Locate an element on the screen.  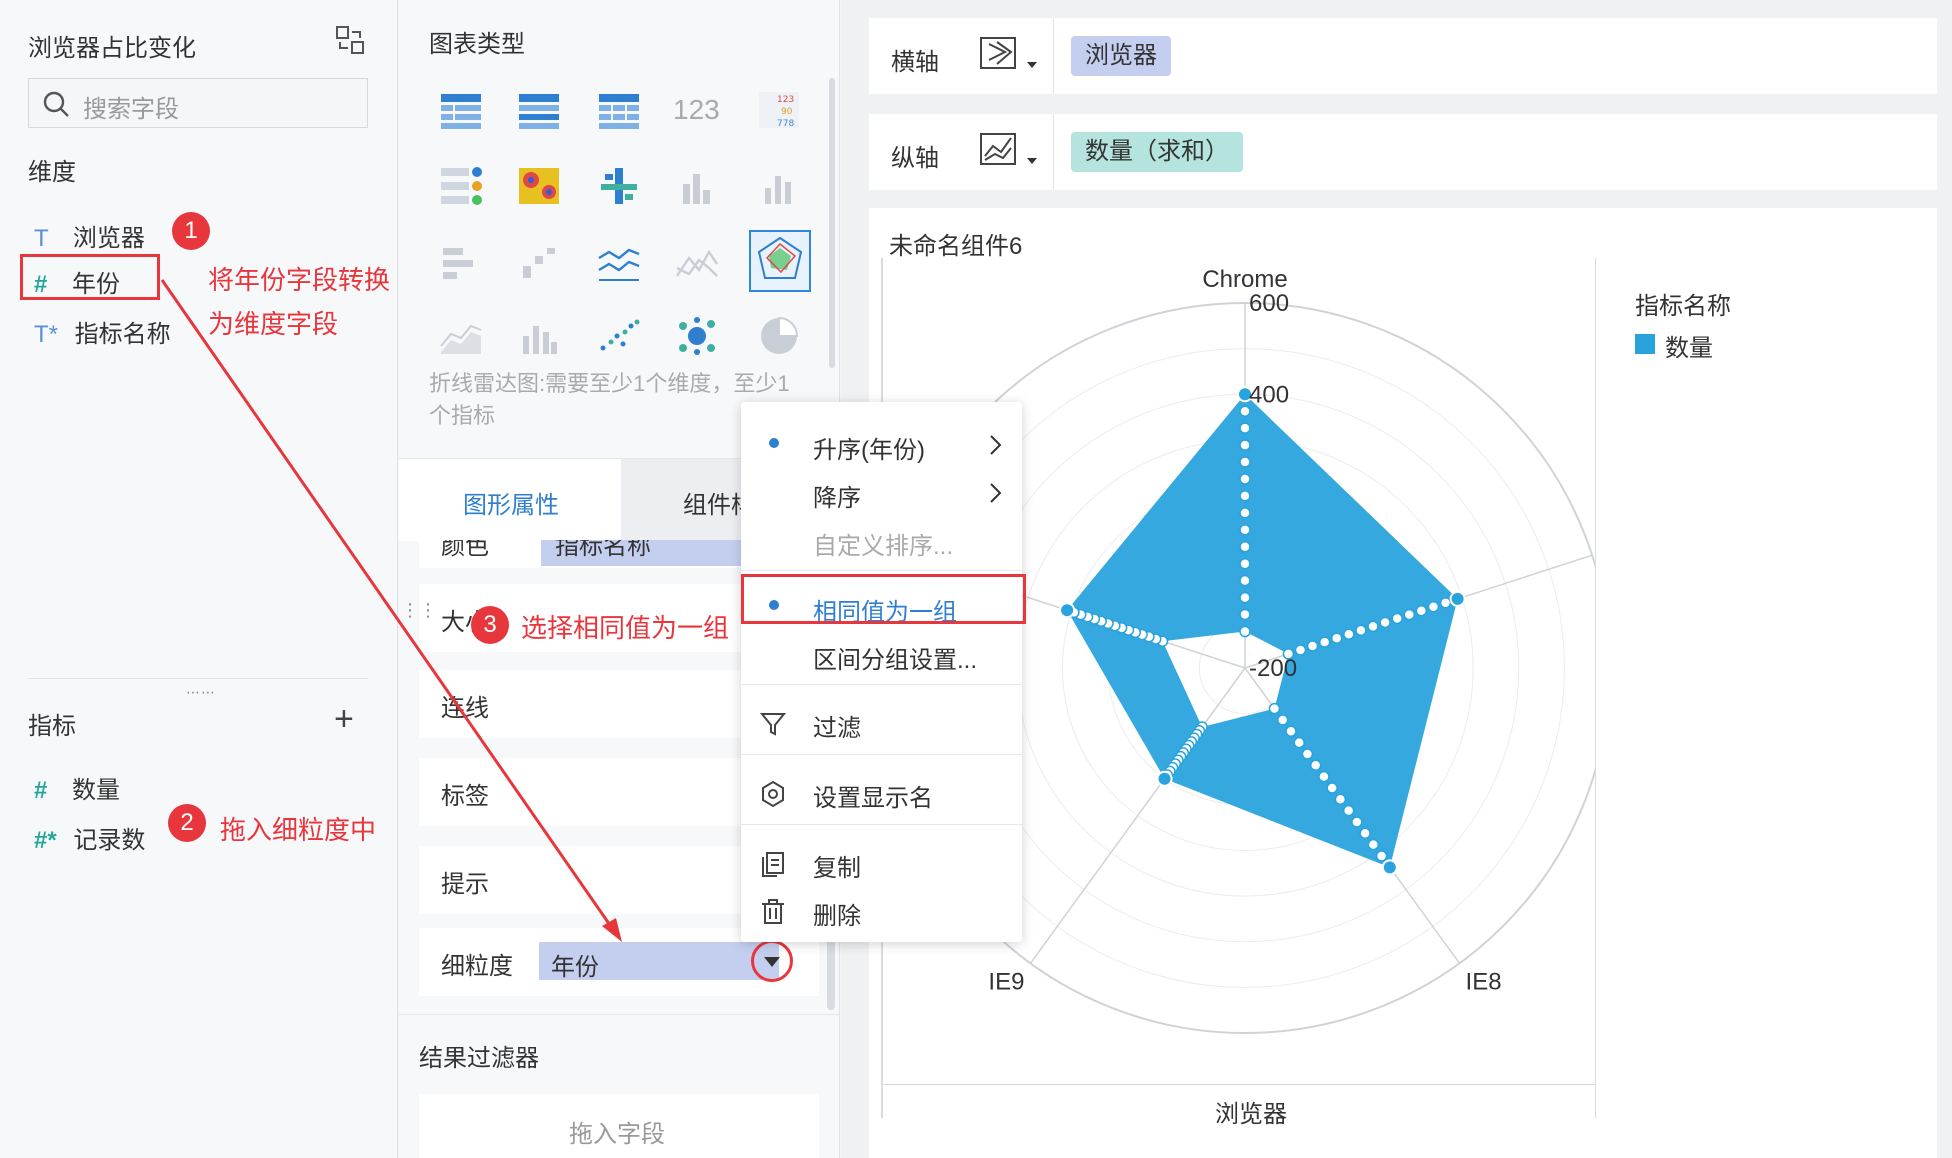
colored-kpi-icon: 123 90 778 is located at coordinates (779, 110).